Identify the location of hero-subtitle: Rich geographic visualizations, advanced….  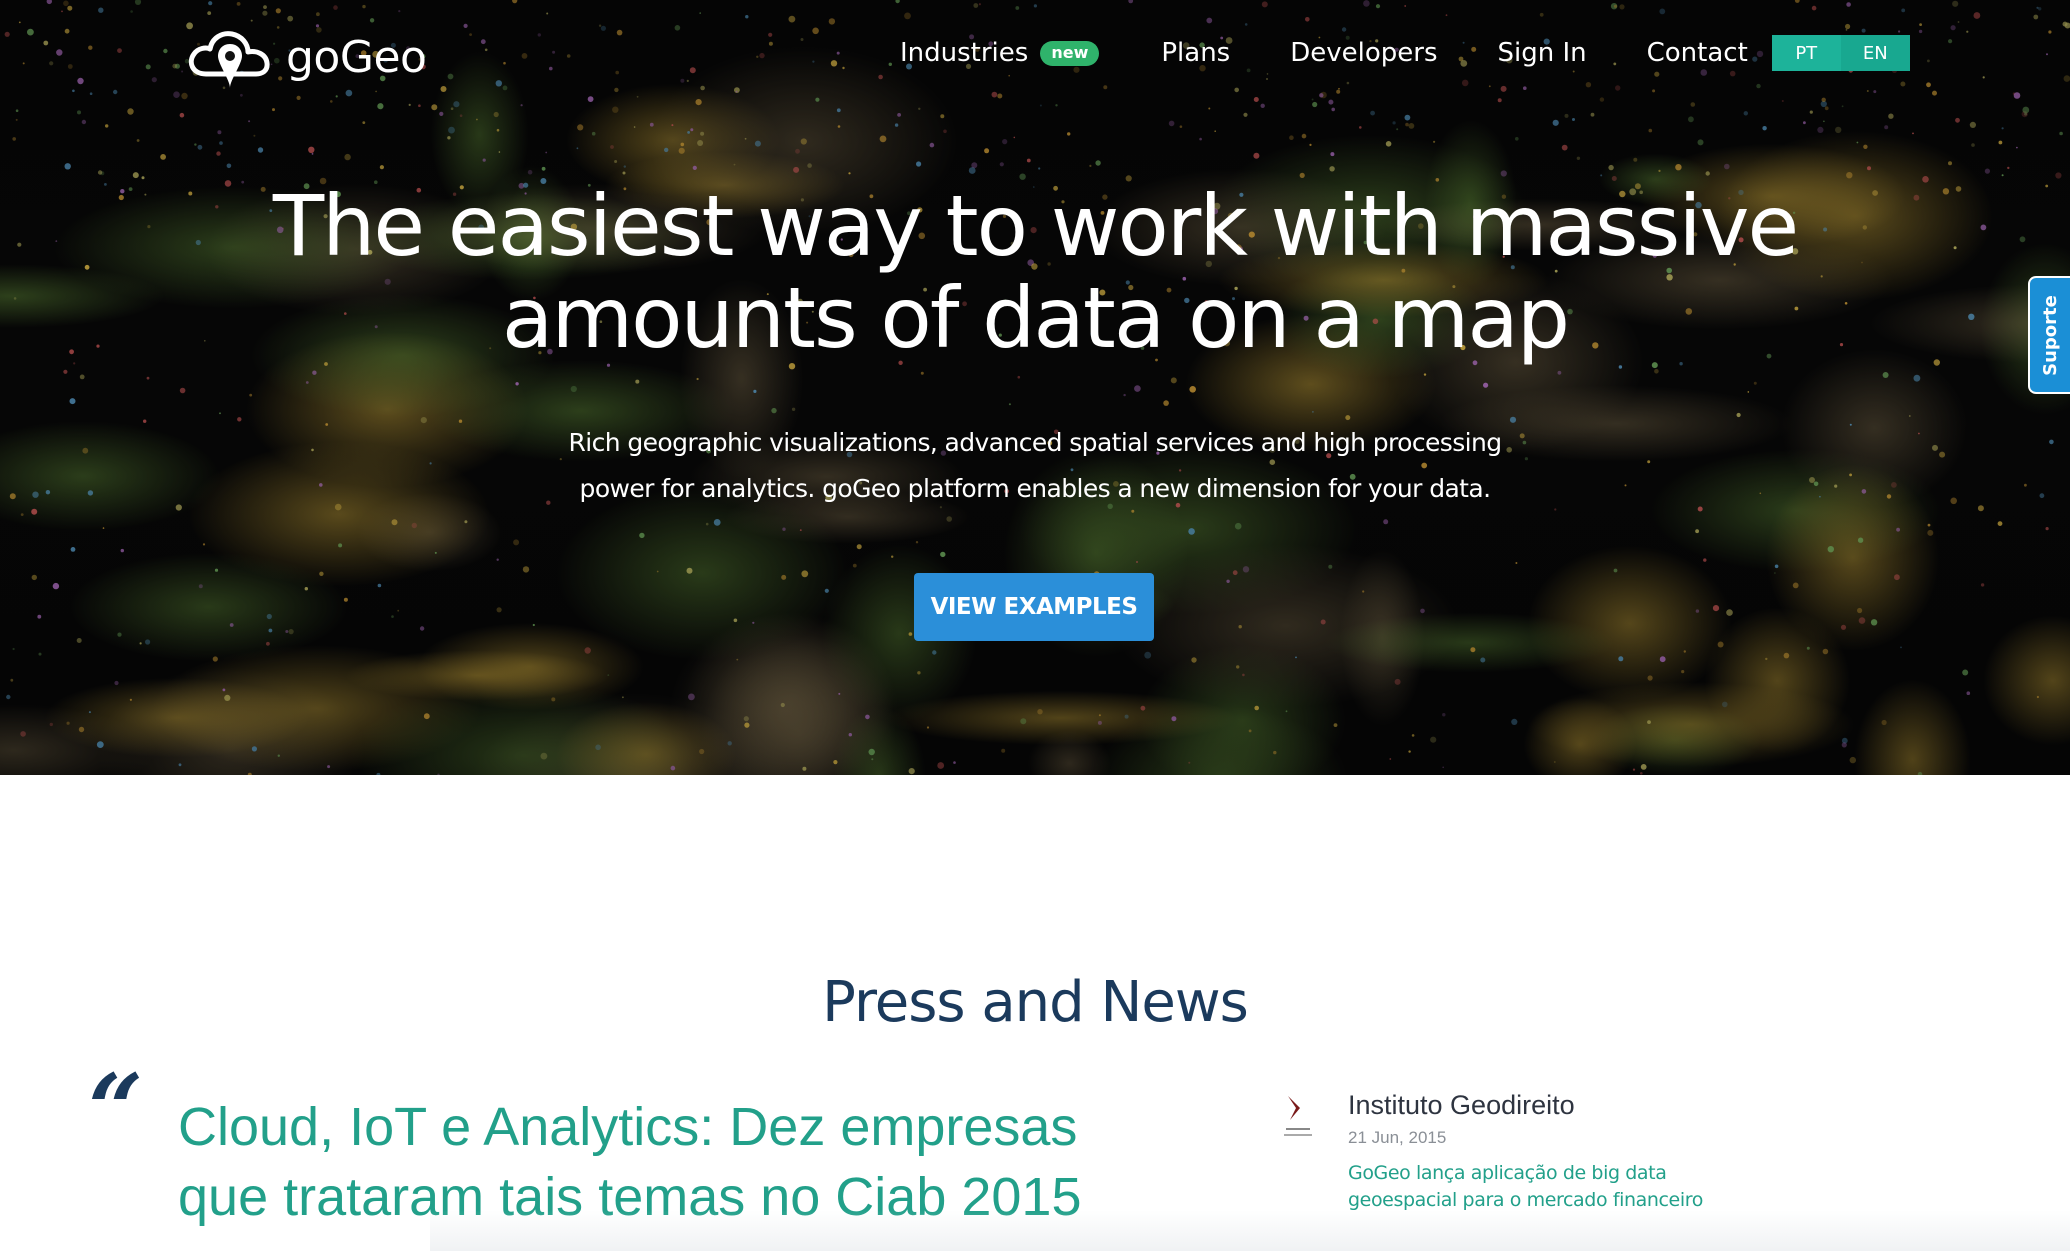
(1035, 465).